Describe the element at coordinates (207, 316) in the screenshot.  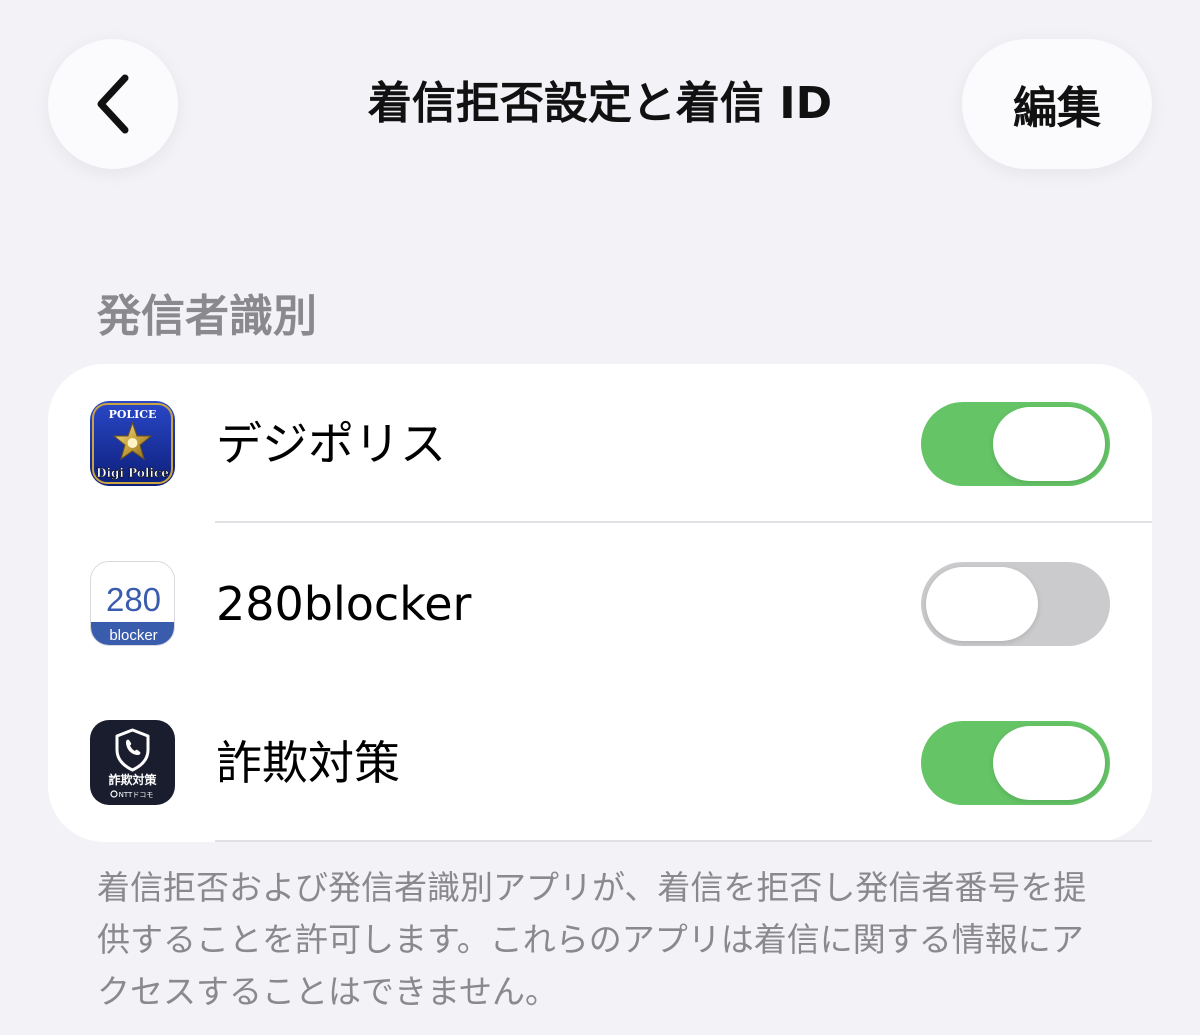
I see `section-header: 発信者識別` at that location.